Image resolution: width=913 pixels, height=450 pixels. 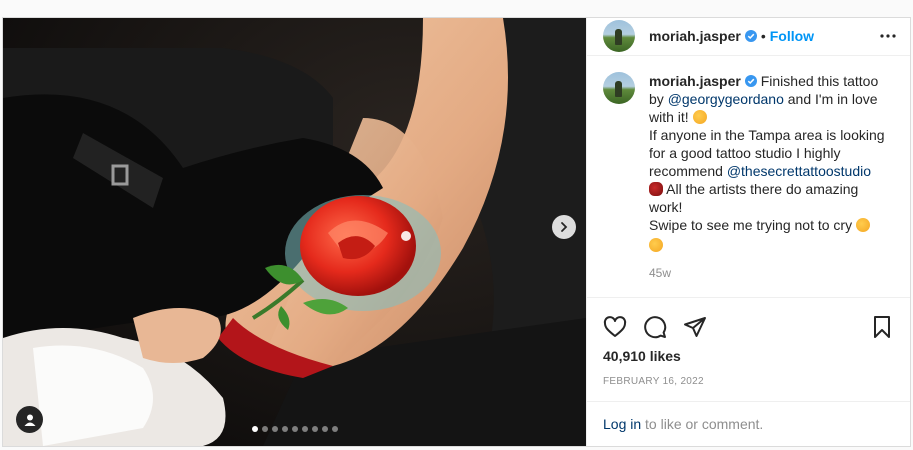 I want to click on caption-line-2b: All the artists there do amazing work!, so click(x=754, y=197).